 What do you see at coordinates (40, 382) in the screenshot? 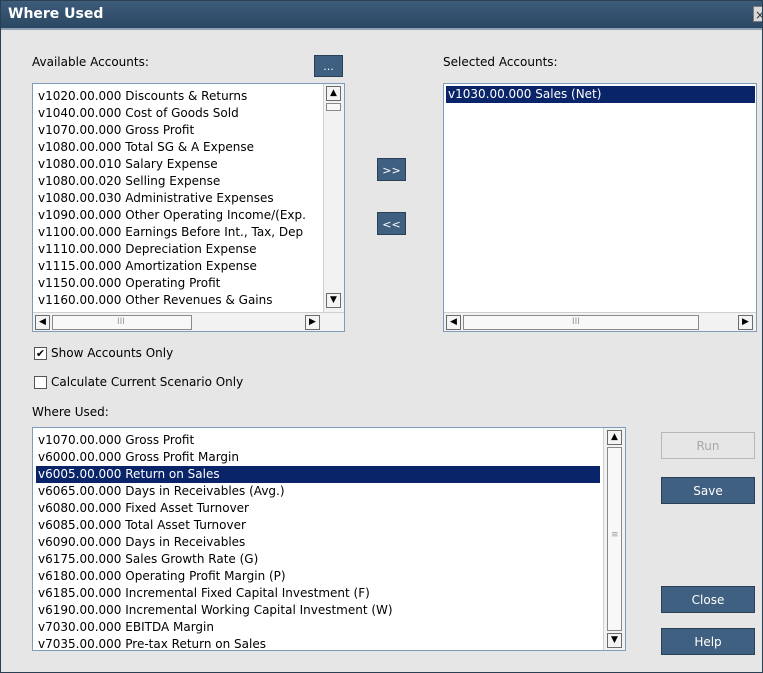
I see `calculate-current-scenario-checkbox` at bounding box center [40, 382].